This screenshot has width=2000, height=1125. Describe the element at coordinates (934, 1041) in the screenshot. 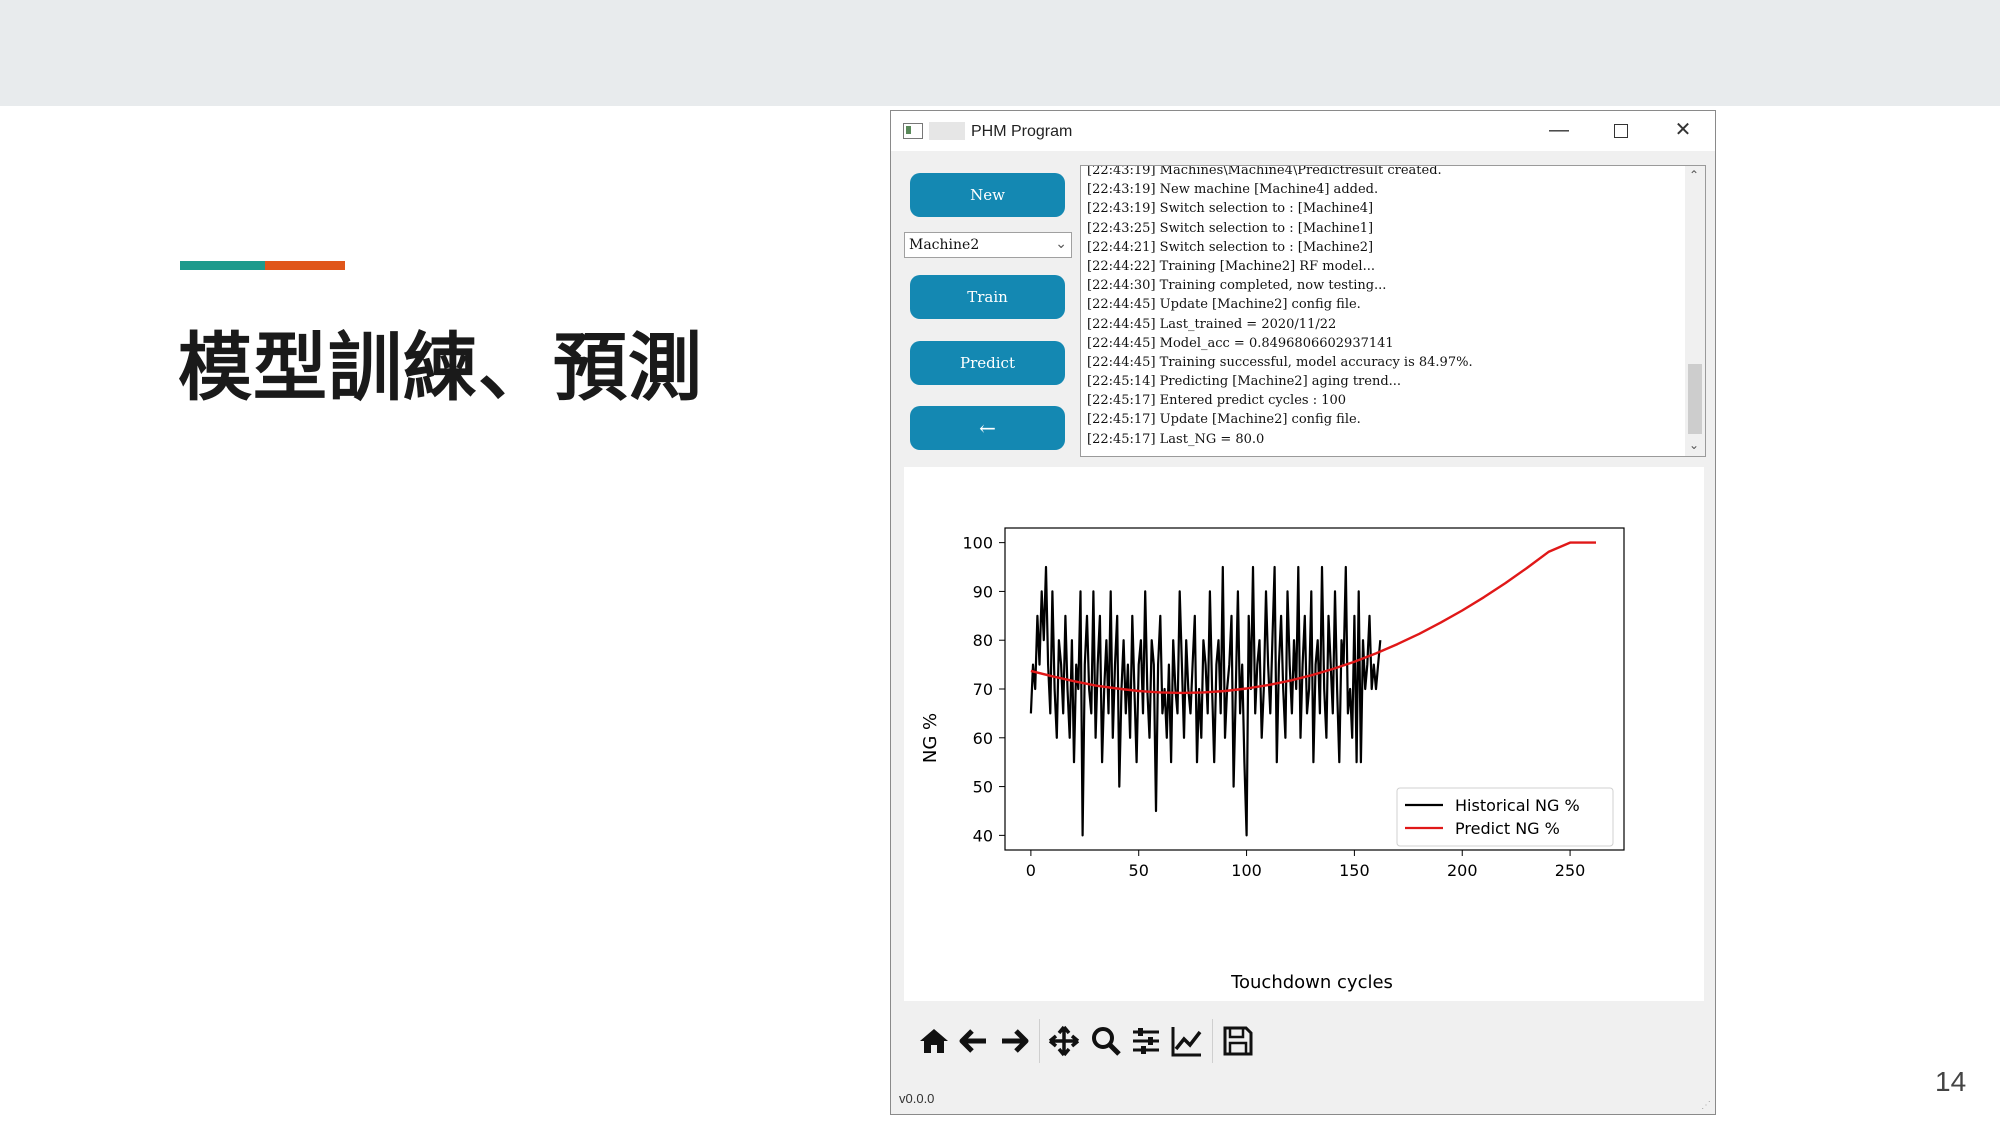

I see `home-icon` at that location.